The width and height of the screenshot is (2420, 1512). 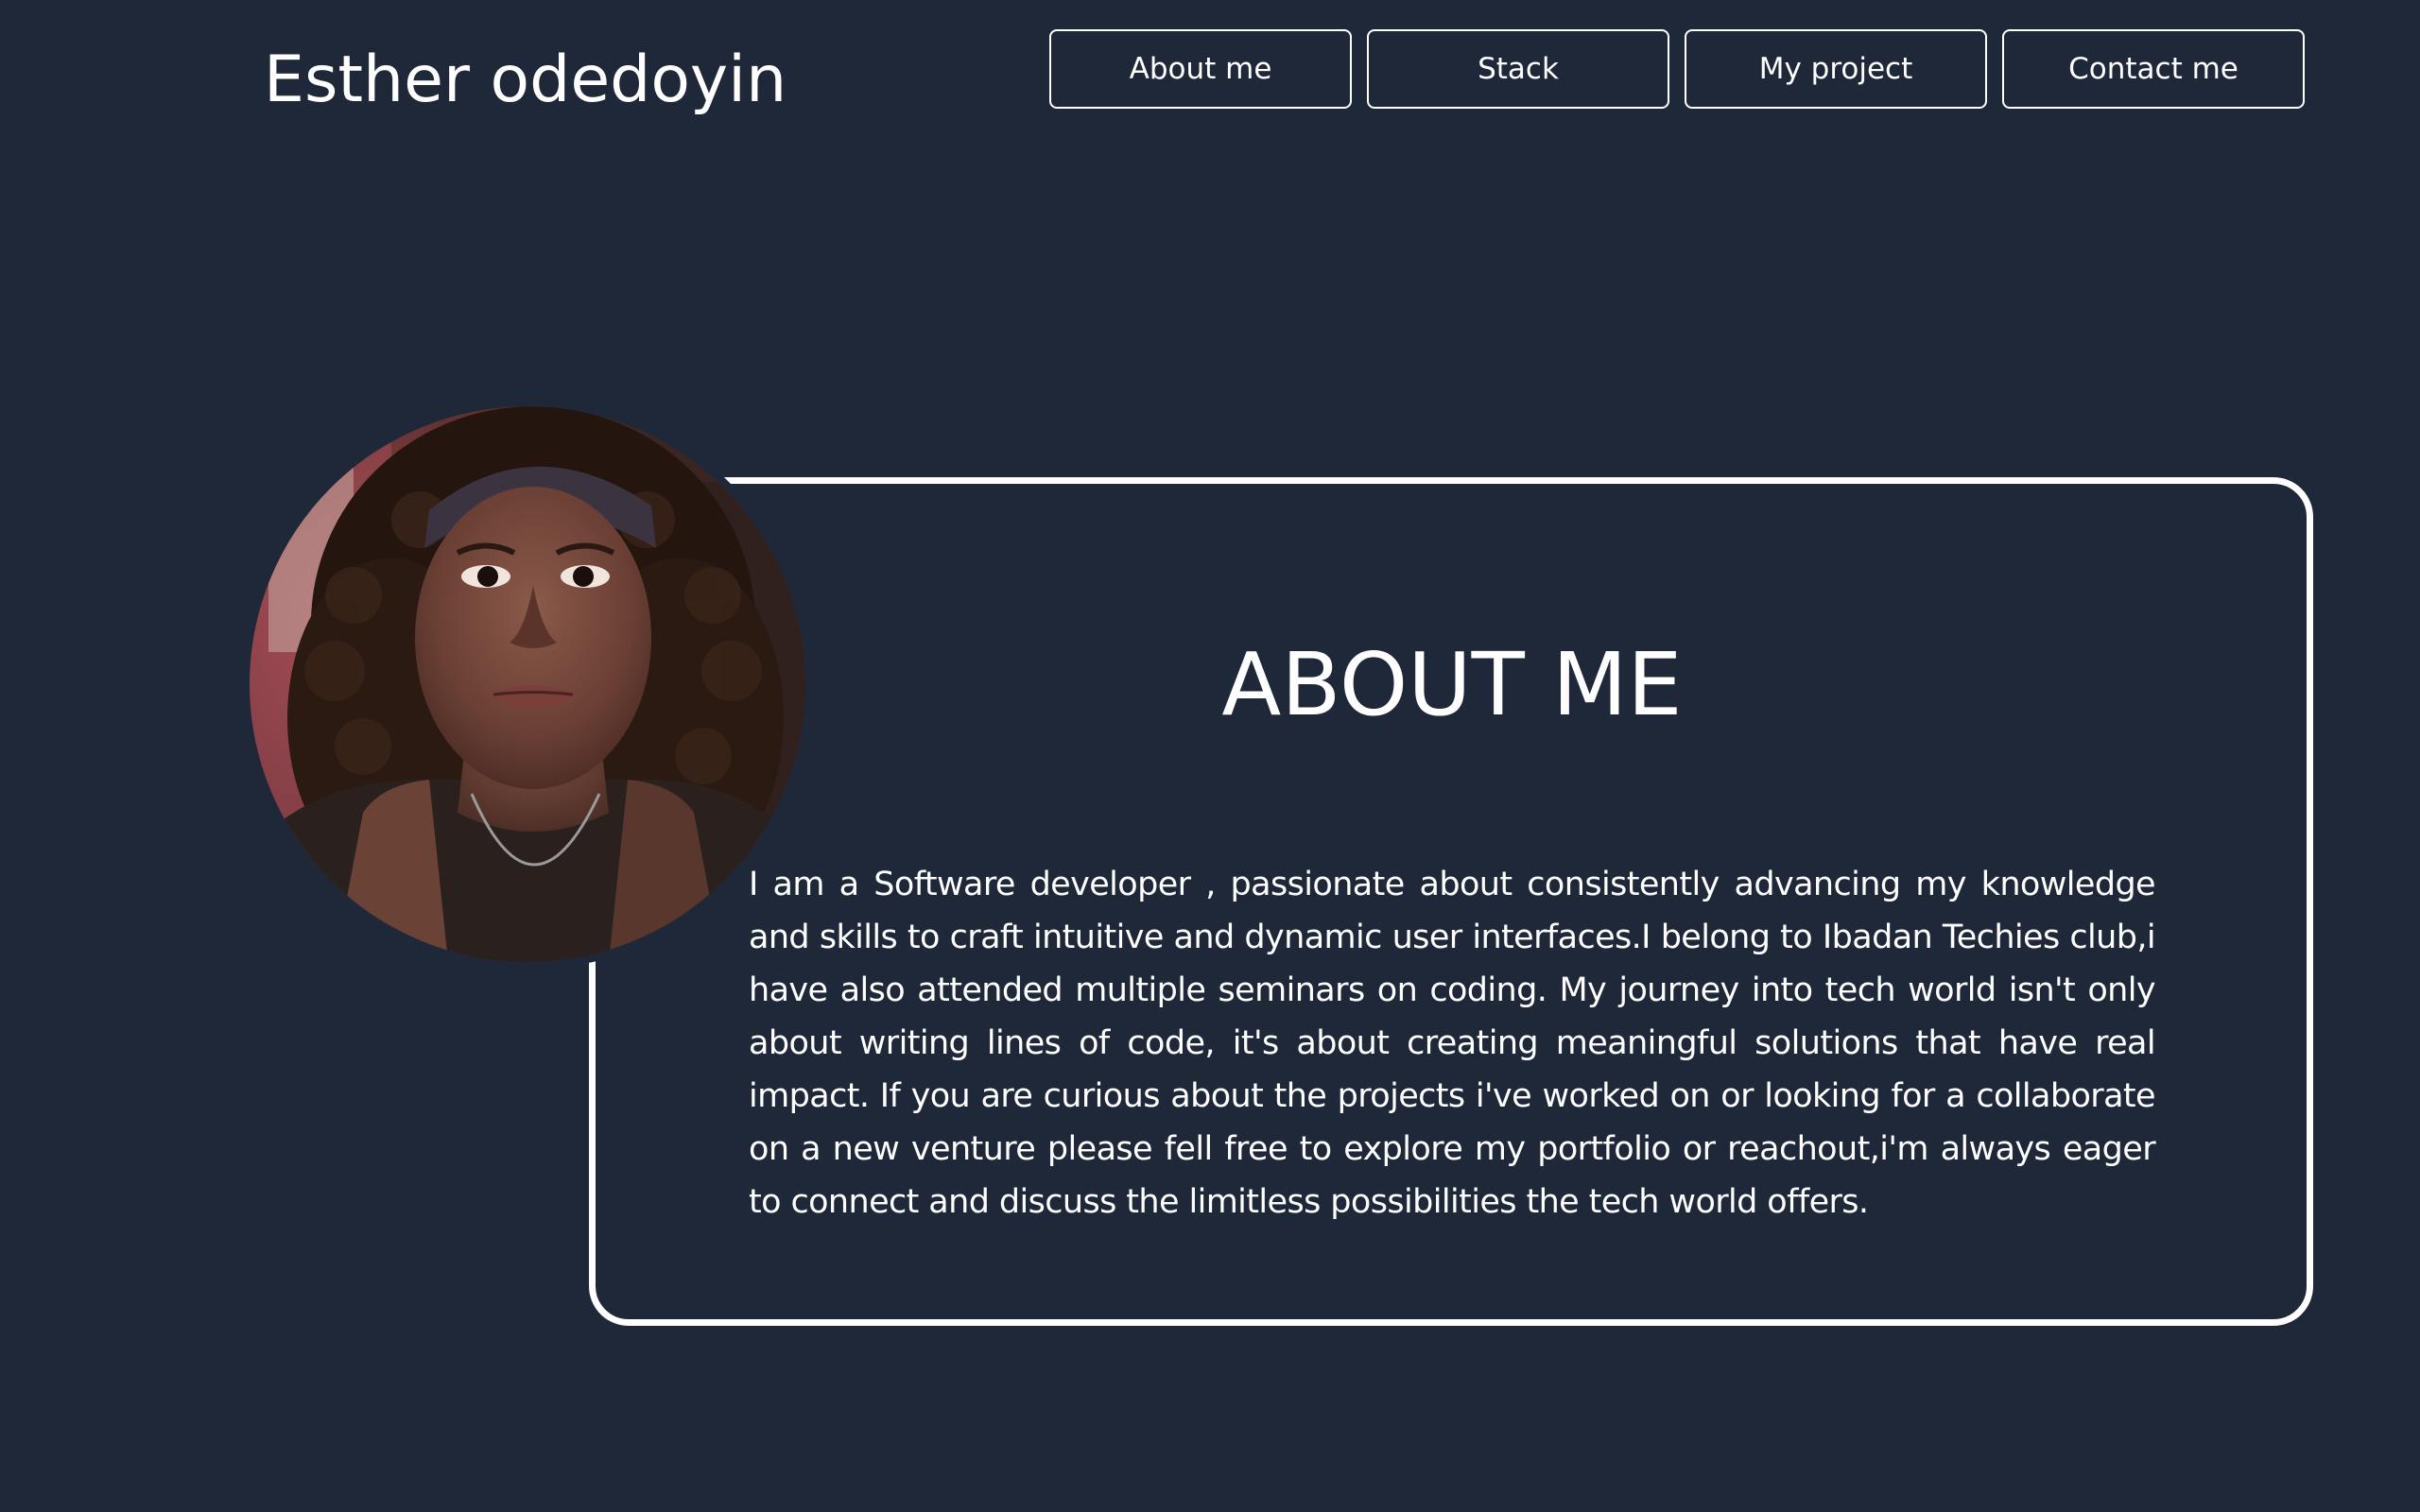 I want to click on profile-photo-image, so click(x=527, y=684).